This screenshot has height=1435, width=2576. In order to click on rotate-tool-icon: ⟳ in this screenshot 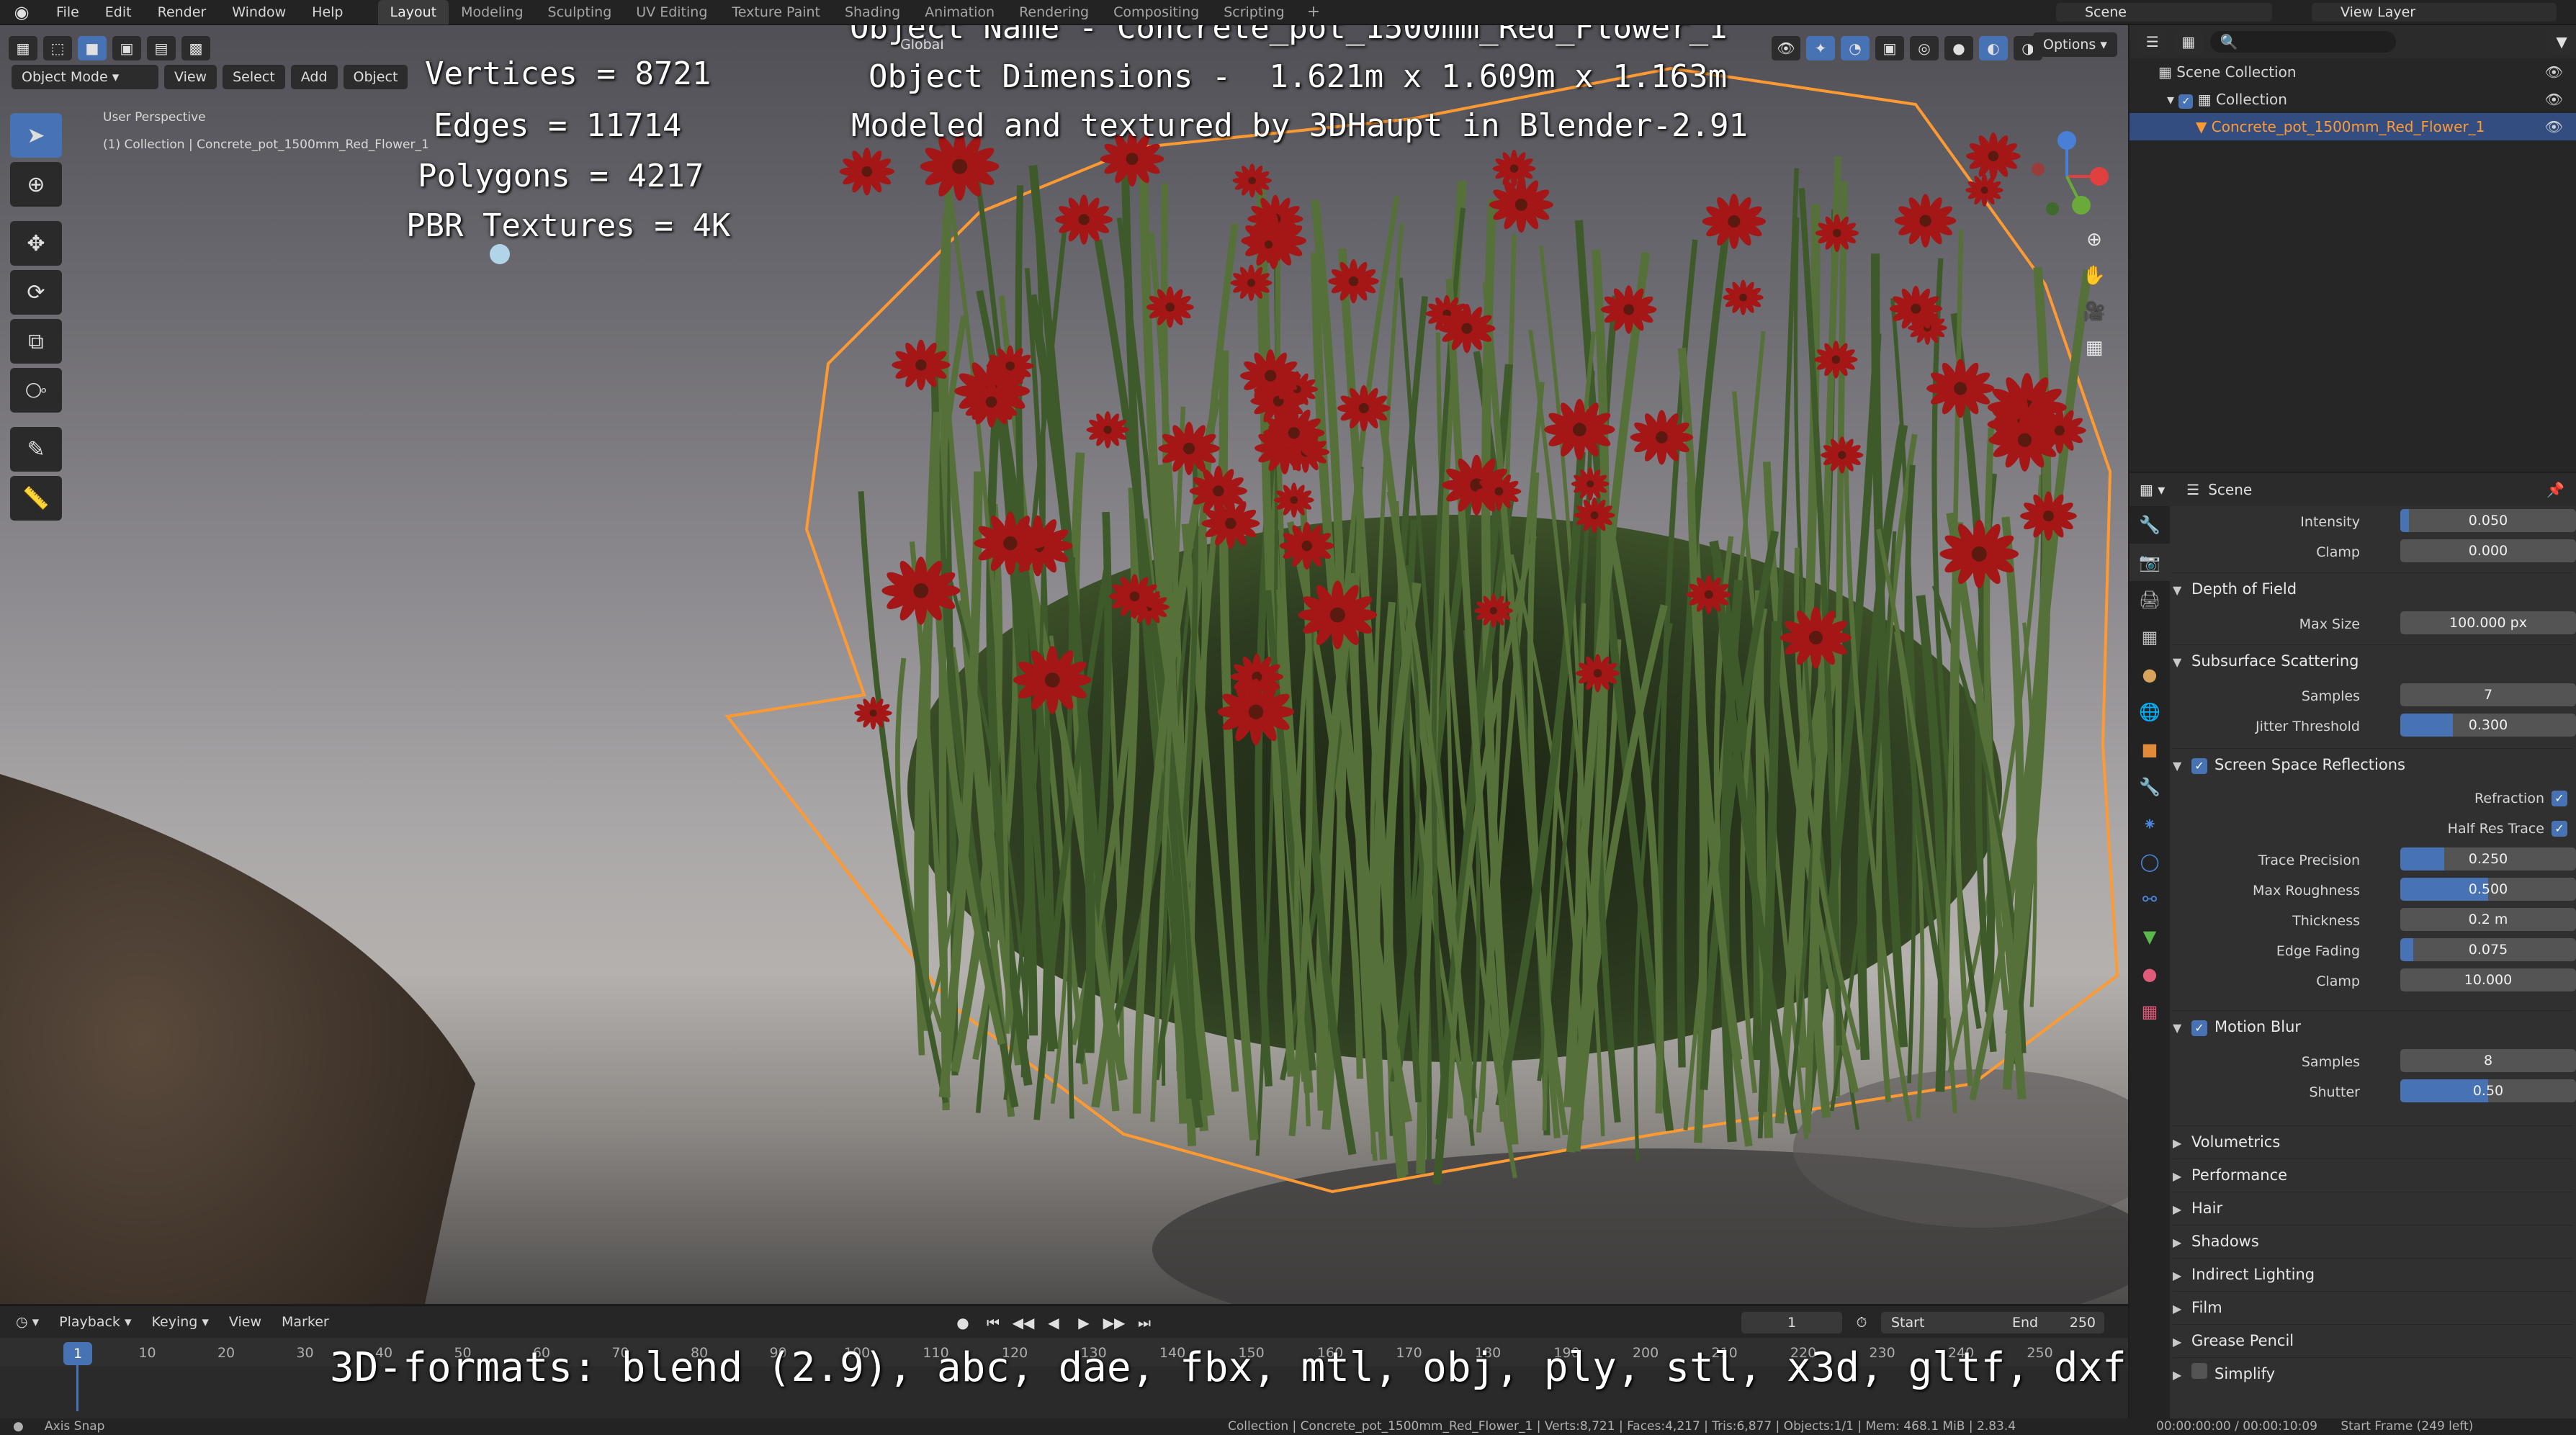, I will do `click(36, 293)`.